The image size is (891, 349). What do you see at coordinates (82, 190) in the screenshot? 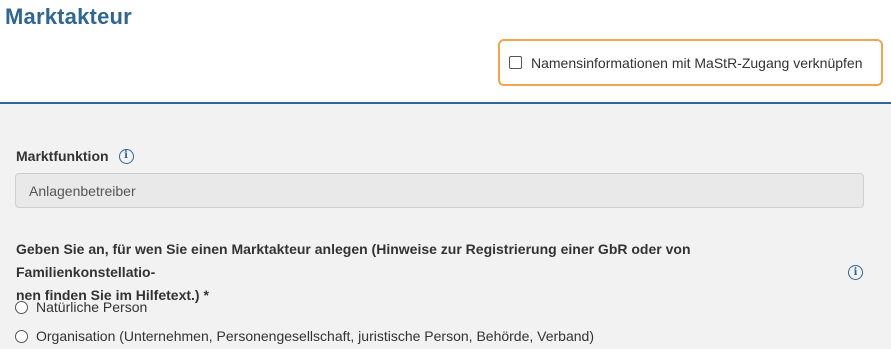
I see `marktfunktion-value: Anlagenbetreiber` at bounding box center [82, 190].